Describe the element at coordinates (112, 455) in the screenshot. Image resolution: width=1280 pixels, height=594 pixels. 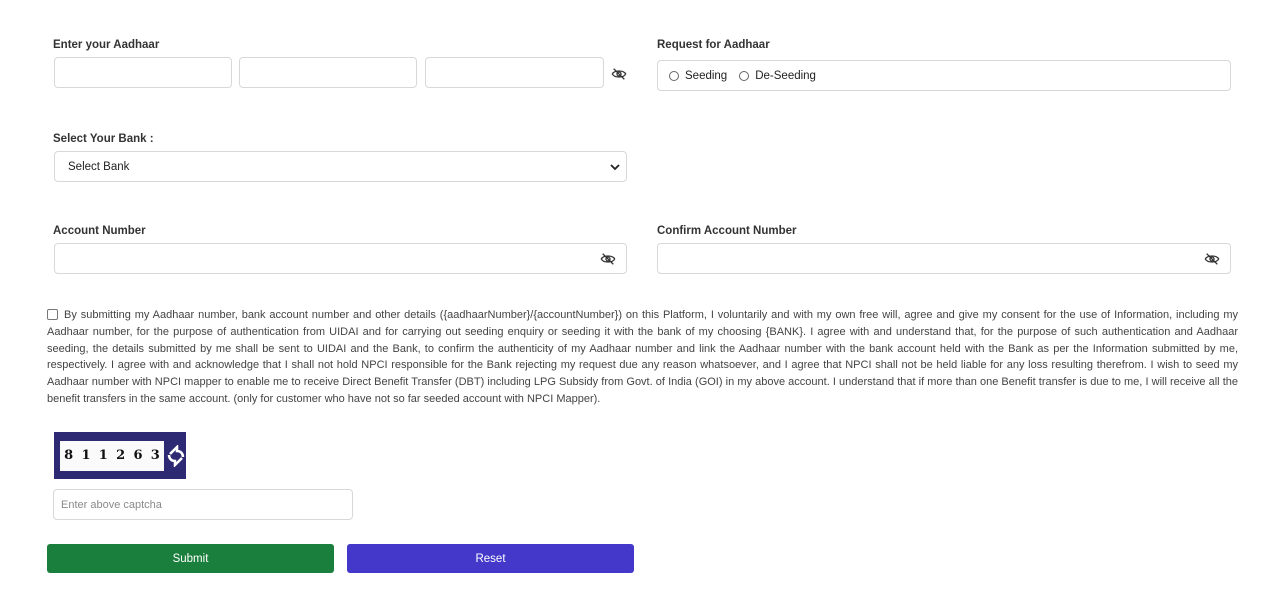
I see `captcha-digits: 8 1 1 2 6 3` at that location.